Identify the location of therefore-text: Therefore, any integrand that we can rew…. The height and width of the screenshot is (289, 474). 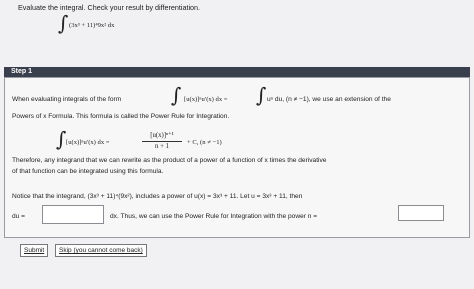
(169, 160).